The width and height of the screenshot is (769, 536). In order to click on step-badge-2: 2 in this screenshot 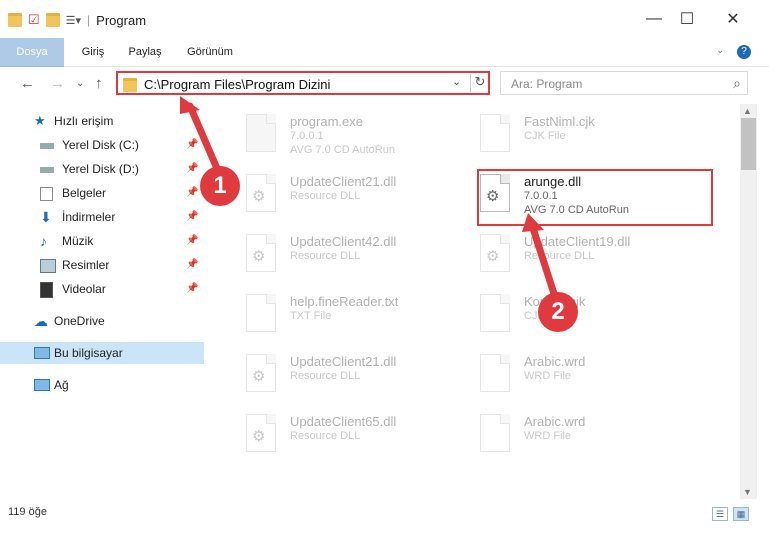, I will do `click(558, 312)`.